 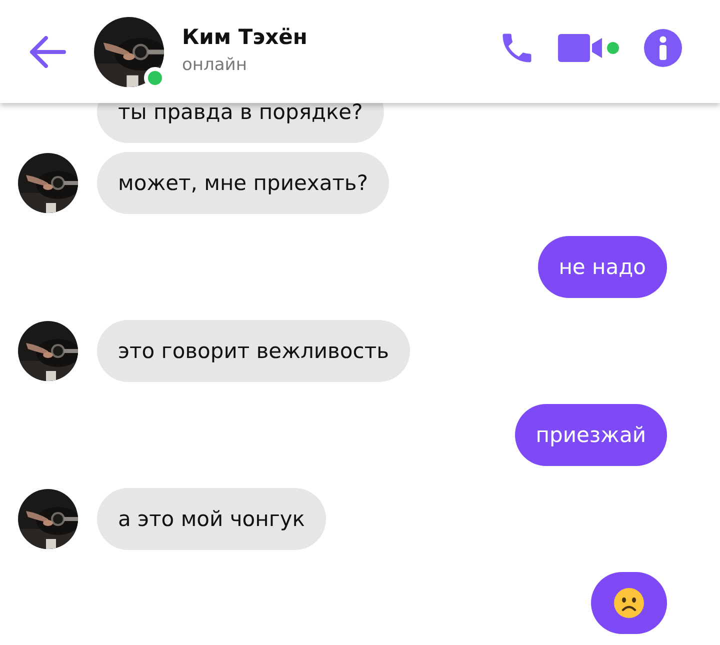 I want to click on video-call-button, so click(x=590, y=47).